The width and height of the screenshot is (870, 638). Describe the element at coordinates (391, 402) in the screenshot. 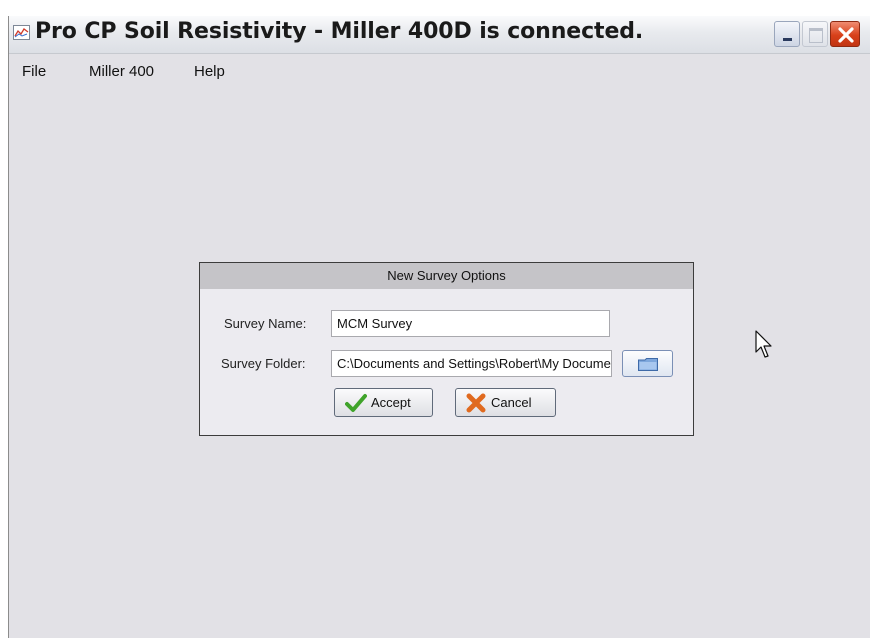

I see `accept-label: Accept` at that location.